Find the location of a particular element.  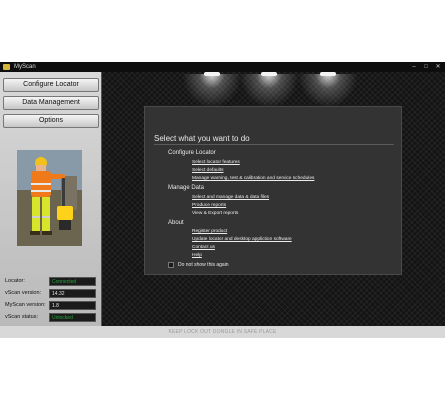

link-select-defaults: Select defaults is located at coordinates (207, 170).